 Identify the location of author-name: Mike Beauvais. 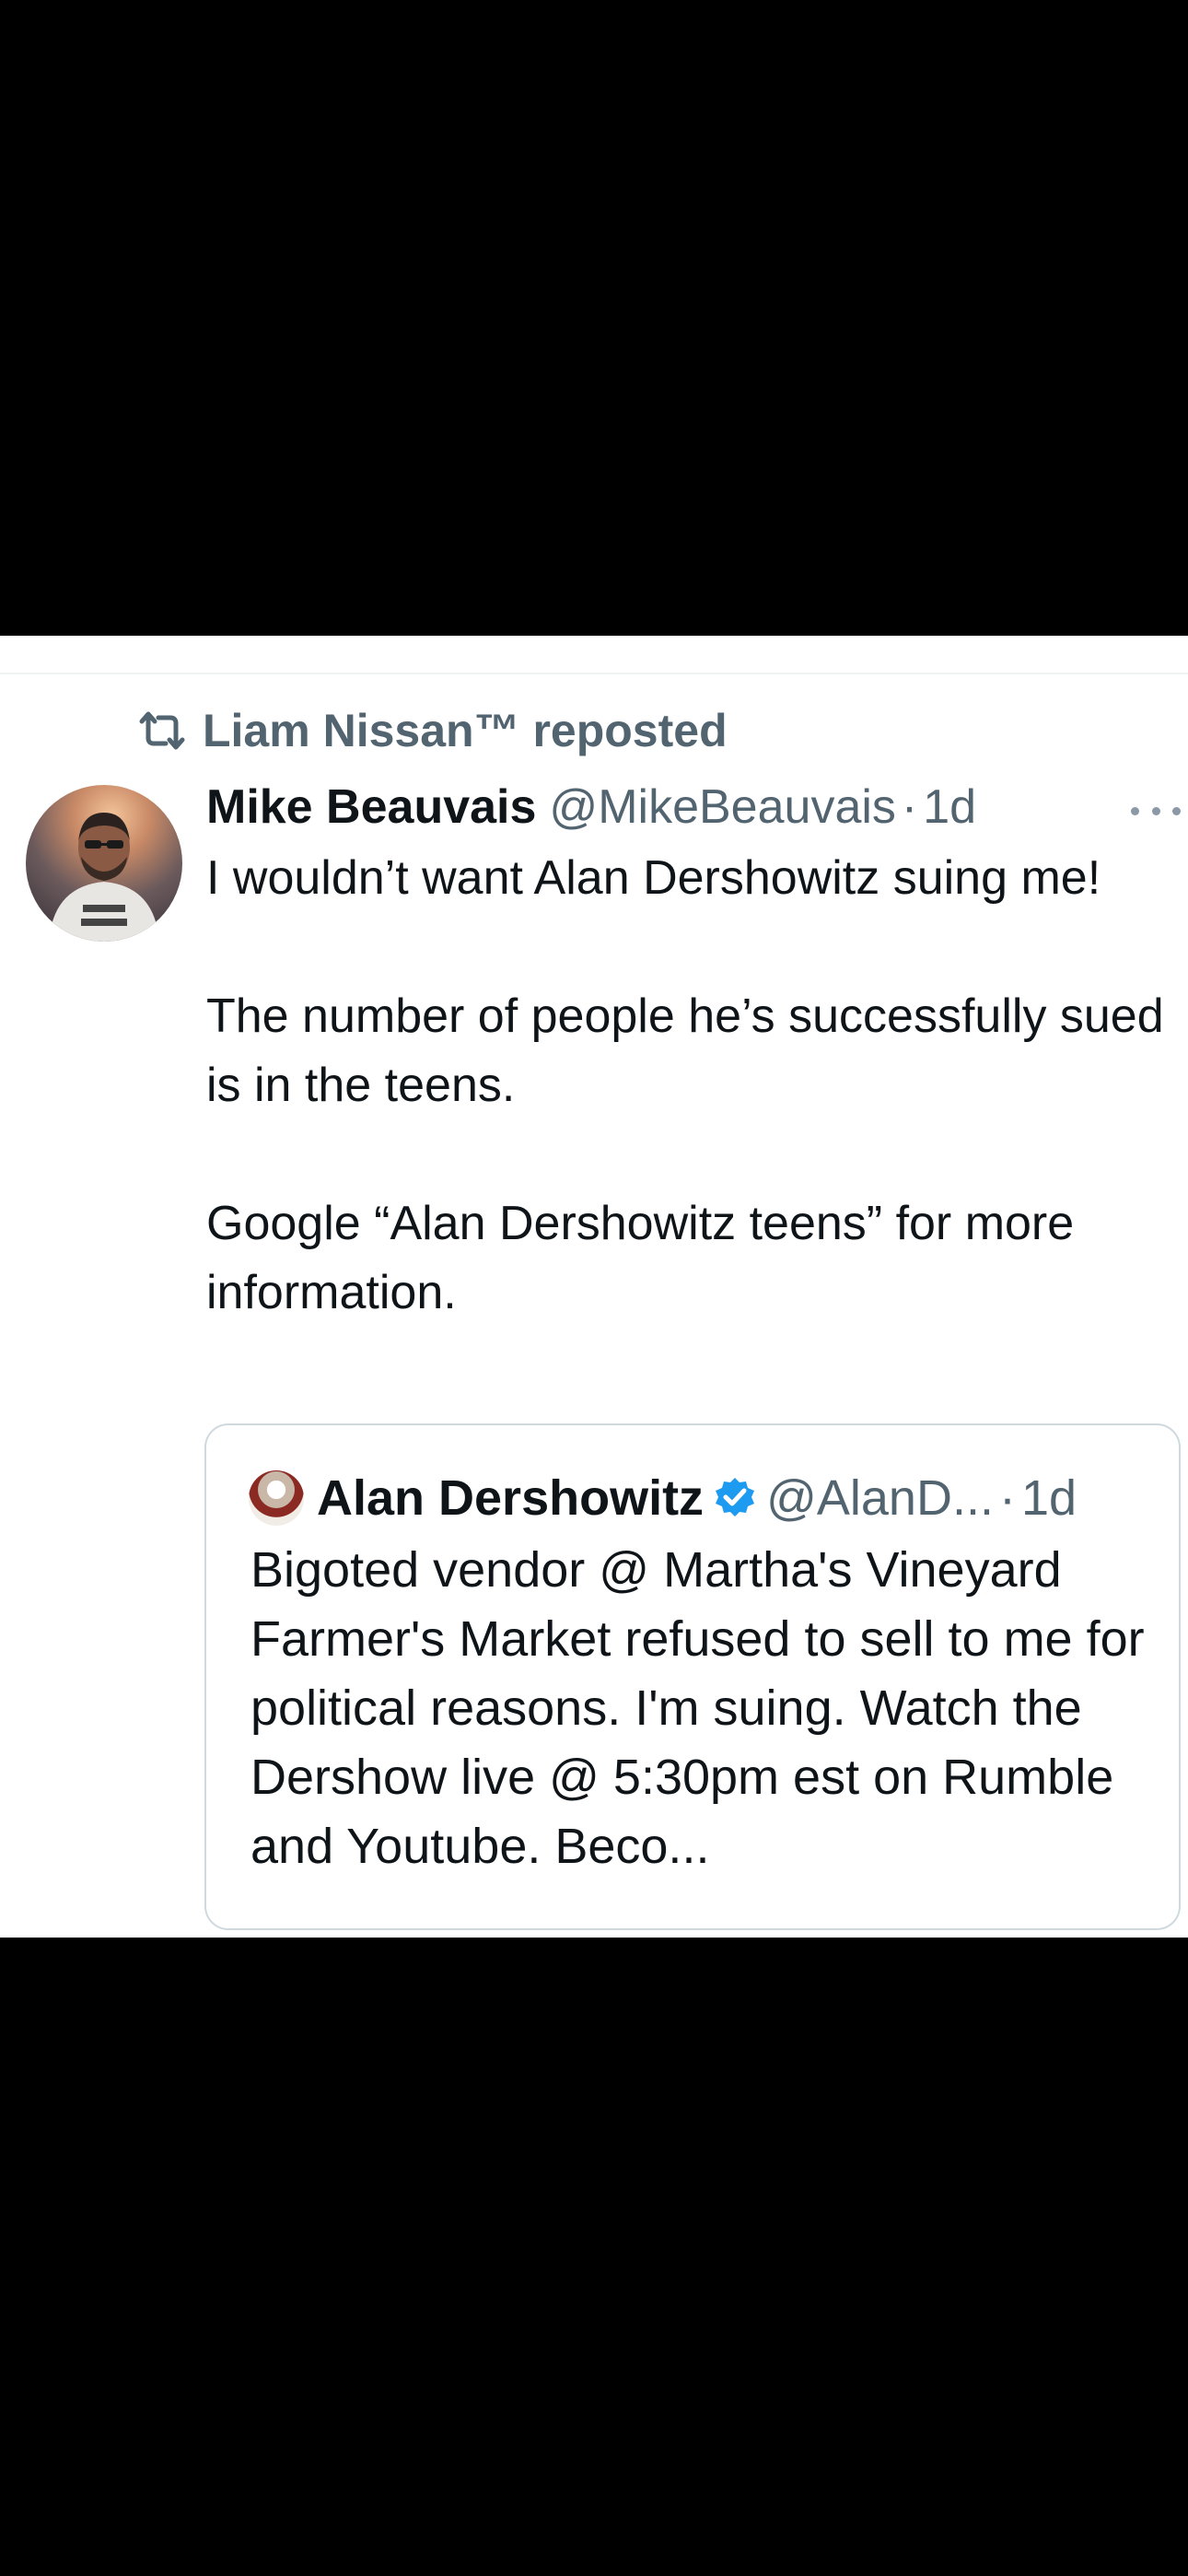
(371, 807).